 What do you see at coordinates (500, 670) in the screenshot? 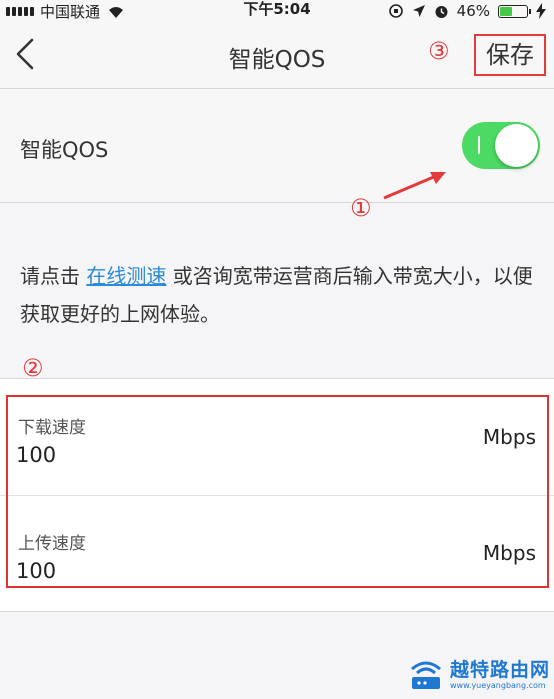
I see `watermark-name: 越特路由网` at bounding box center [500, 670].